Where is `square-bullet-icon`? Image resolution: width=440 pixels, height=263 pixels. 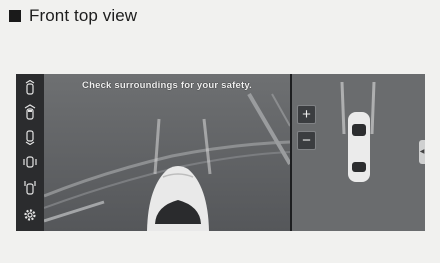 square-bullet-icon is located at coordinates (15, 16).